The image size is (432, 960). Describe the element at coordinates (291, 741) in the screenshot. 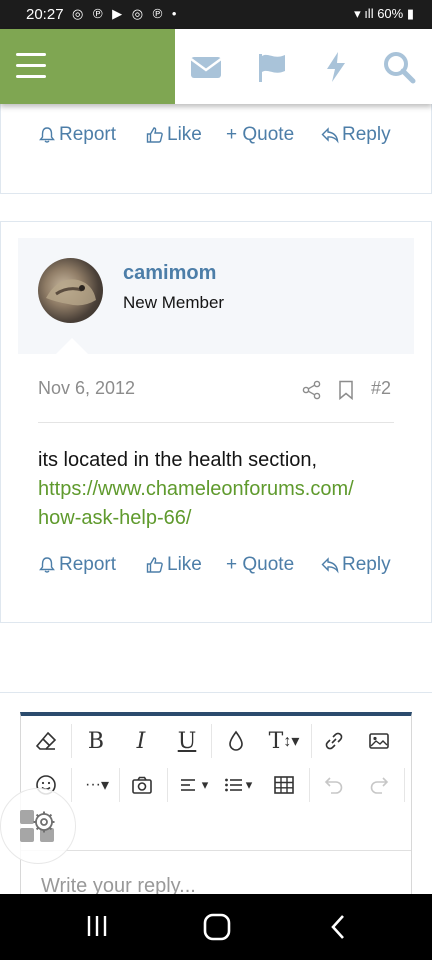

I see `chevron-down-icon: ↕▾` at that location.